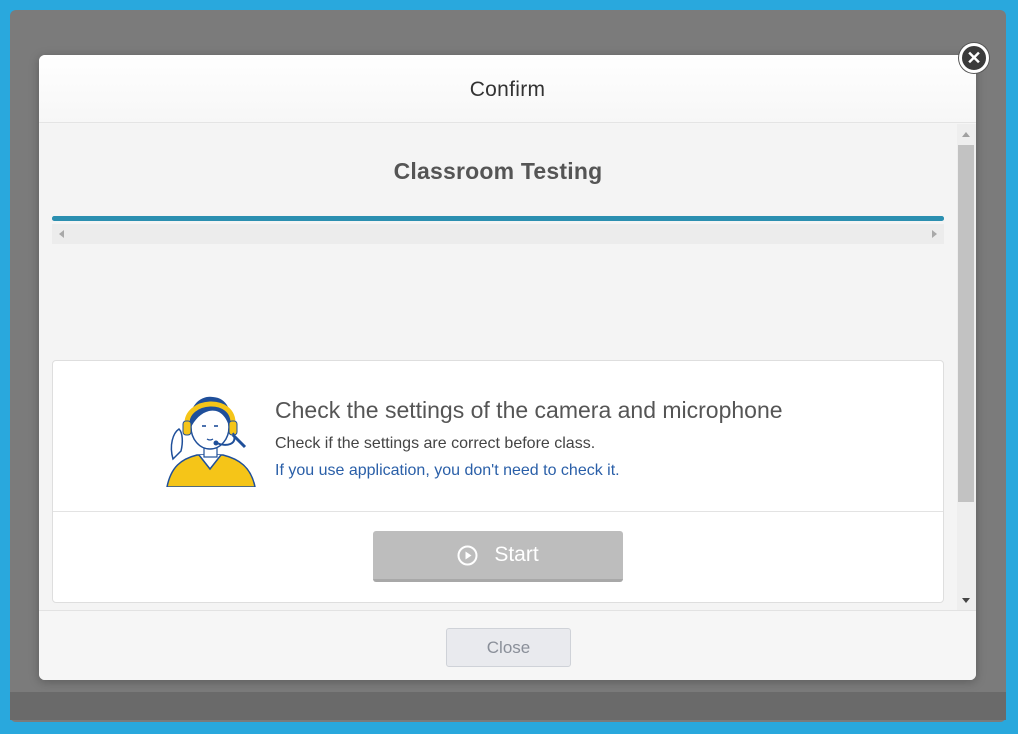 This screenshot has height=734, width=1018. I want to click on close-icon: ✕, so click(974, 58).